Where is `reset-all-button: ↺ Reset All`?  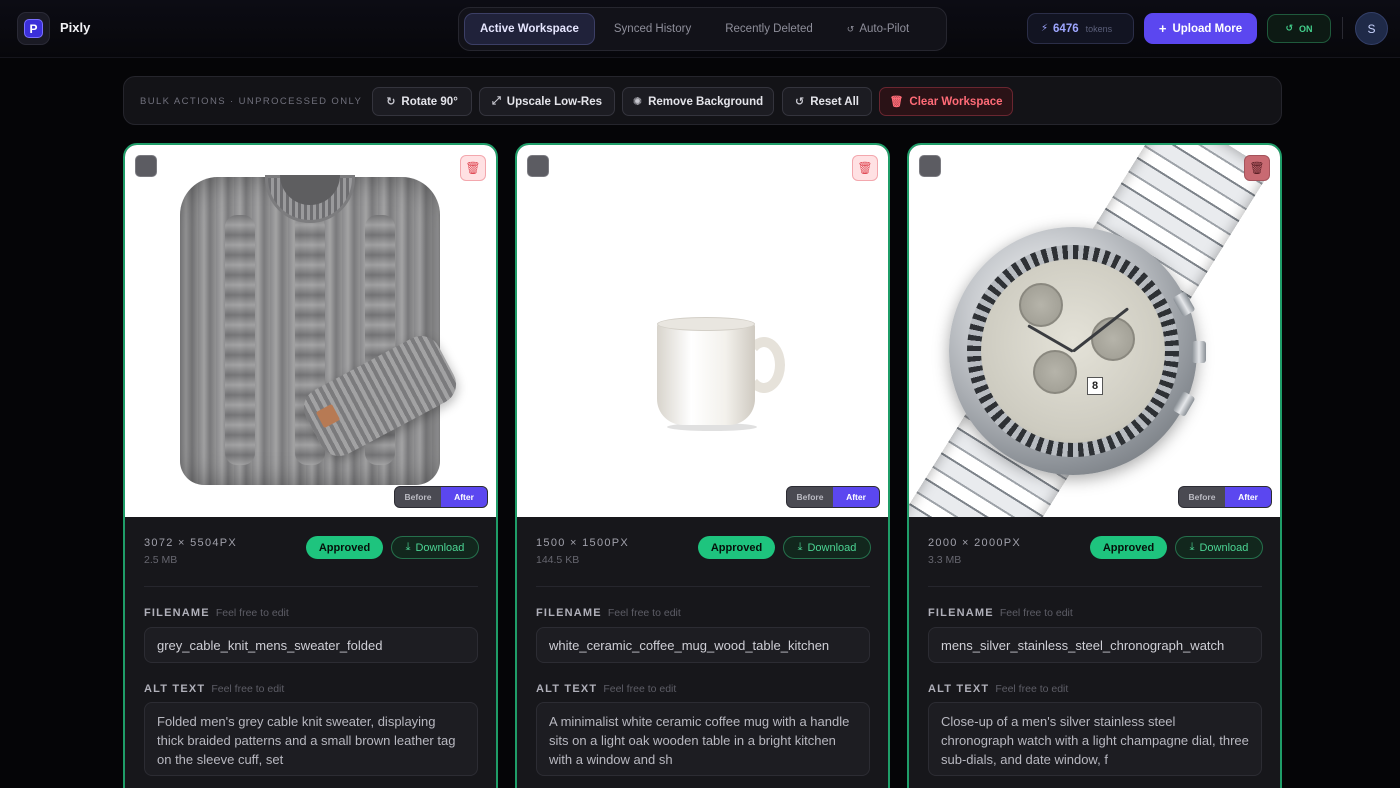
reset-all-button: ↺ Reset All is located at coordinates (827, 101).